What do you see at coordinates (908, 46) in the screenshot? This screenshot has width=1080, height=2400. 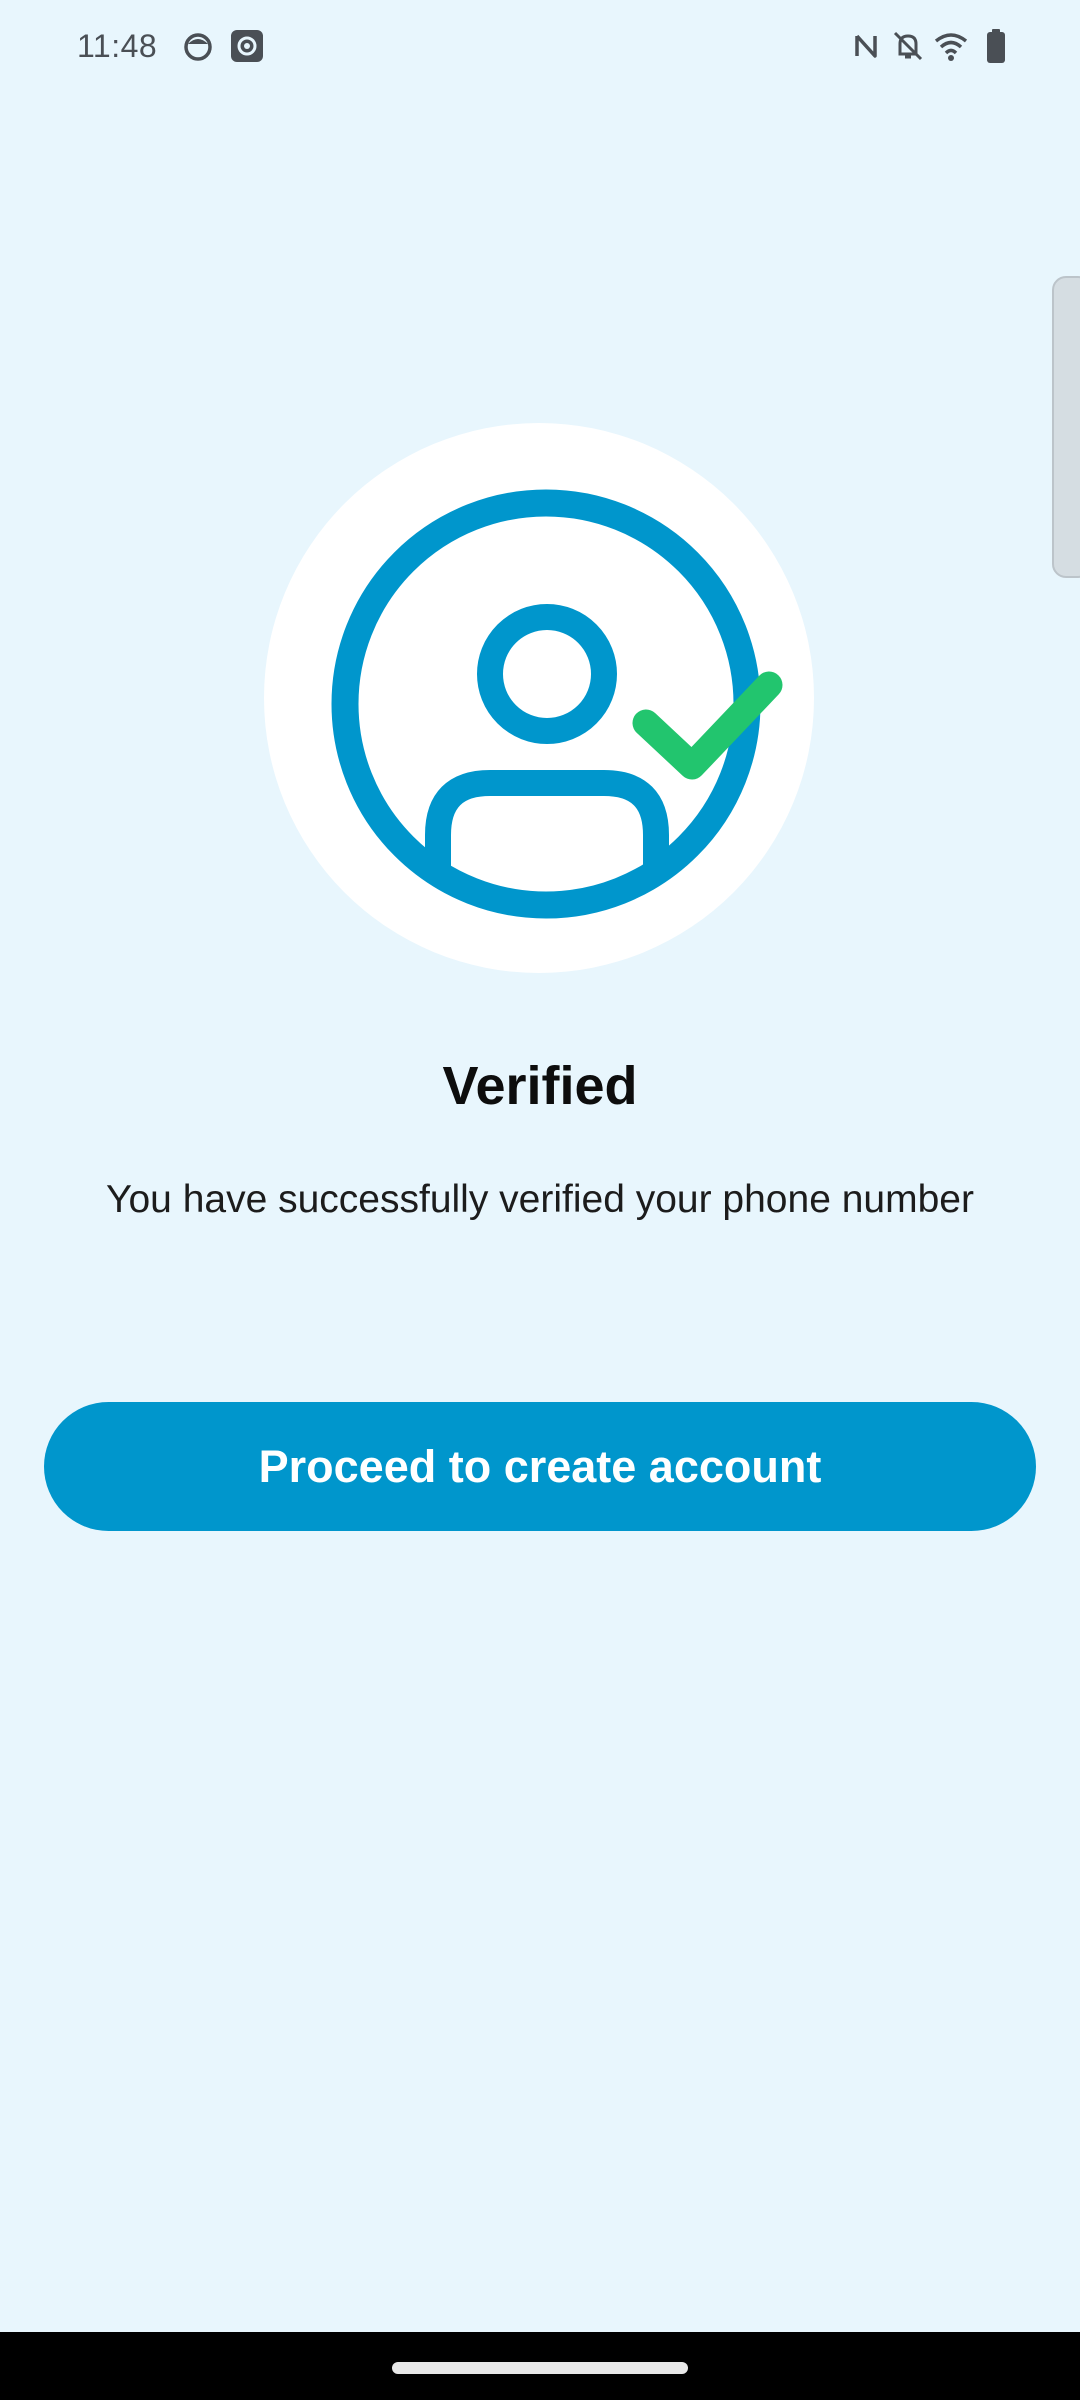 I see `bell-off-icon` at bounding box center [908, 46].